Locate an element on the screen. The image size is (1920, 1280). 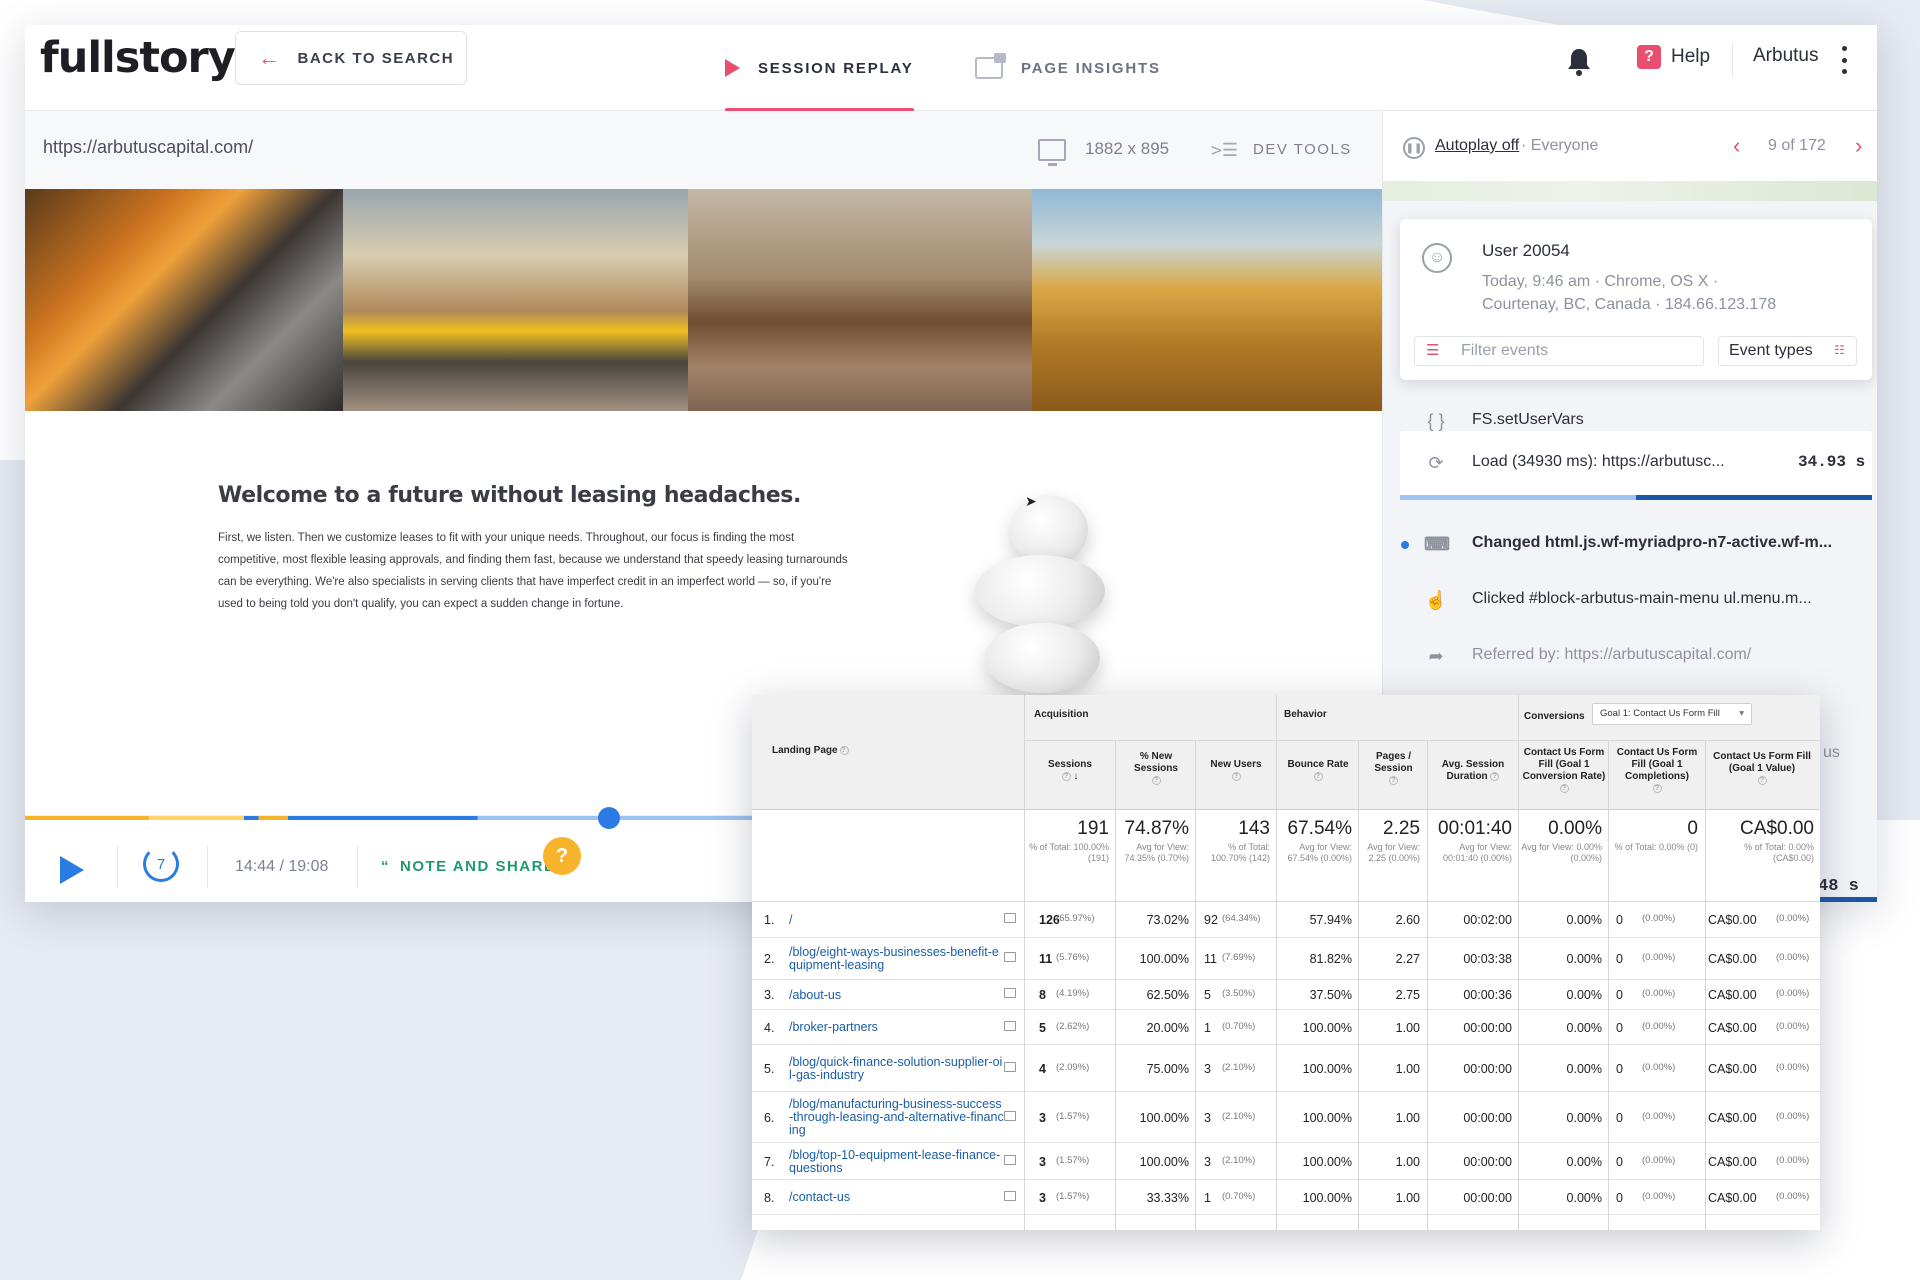
column-divider is located at coordinates (1358, 1020).